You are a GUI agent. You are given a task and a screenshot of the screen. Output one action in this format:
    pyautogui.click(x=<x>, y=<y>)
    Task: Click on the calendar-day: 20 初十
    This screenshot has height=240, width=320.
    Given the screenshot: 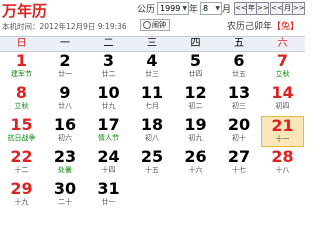 What is the action you would take?
    pyautogui.click(x=239, y=131)
    